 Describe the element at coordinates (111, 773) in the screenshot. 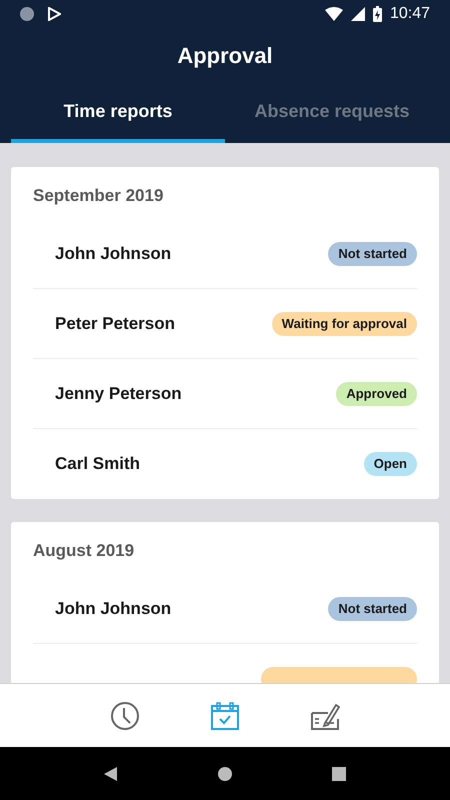

I see `back-icon` at that location.